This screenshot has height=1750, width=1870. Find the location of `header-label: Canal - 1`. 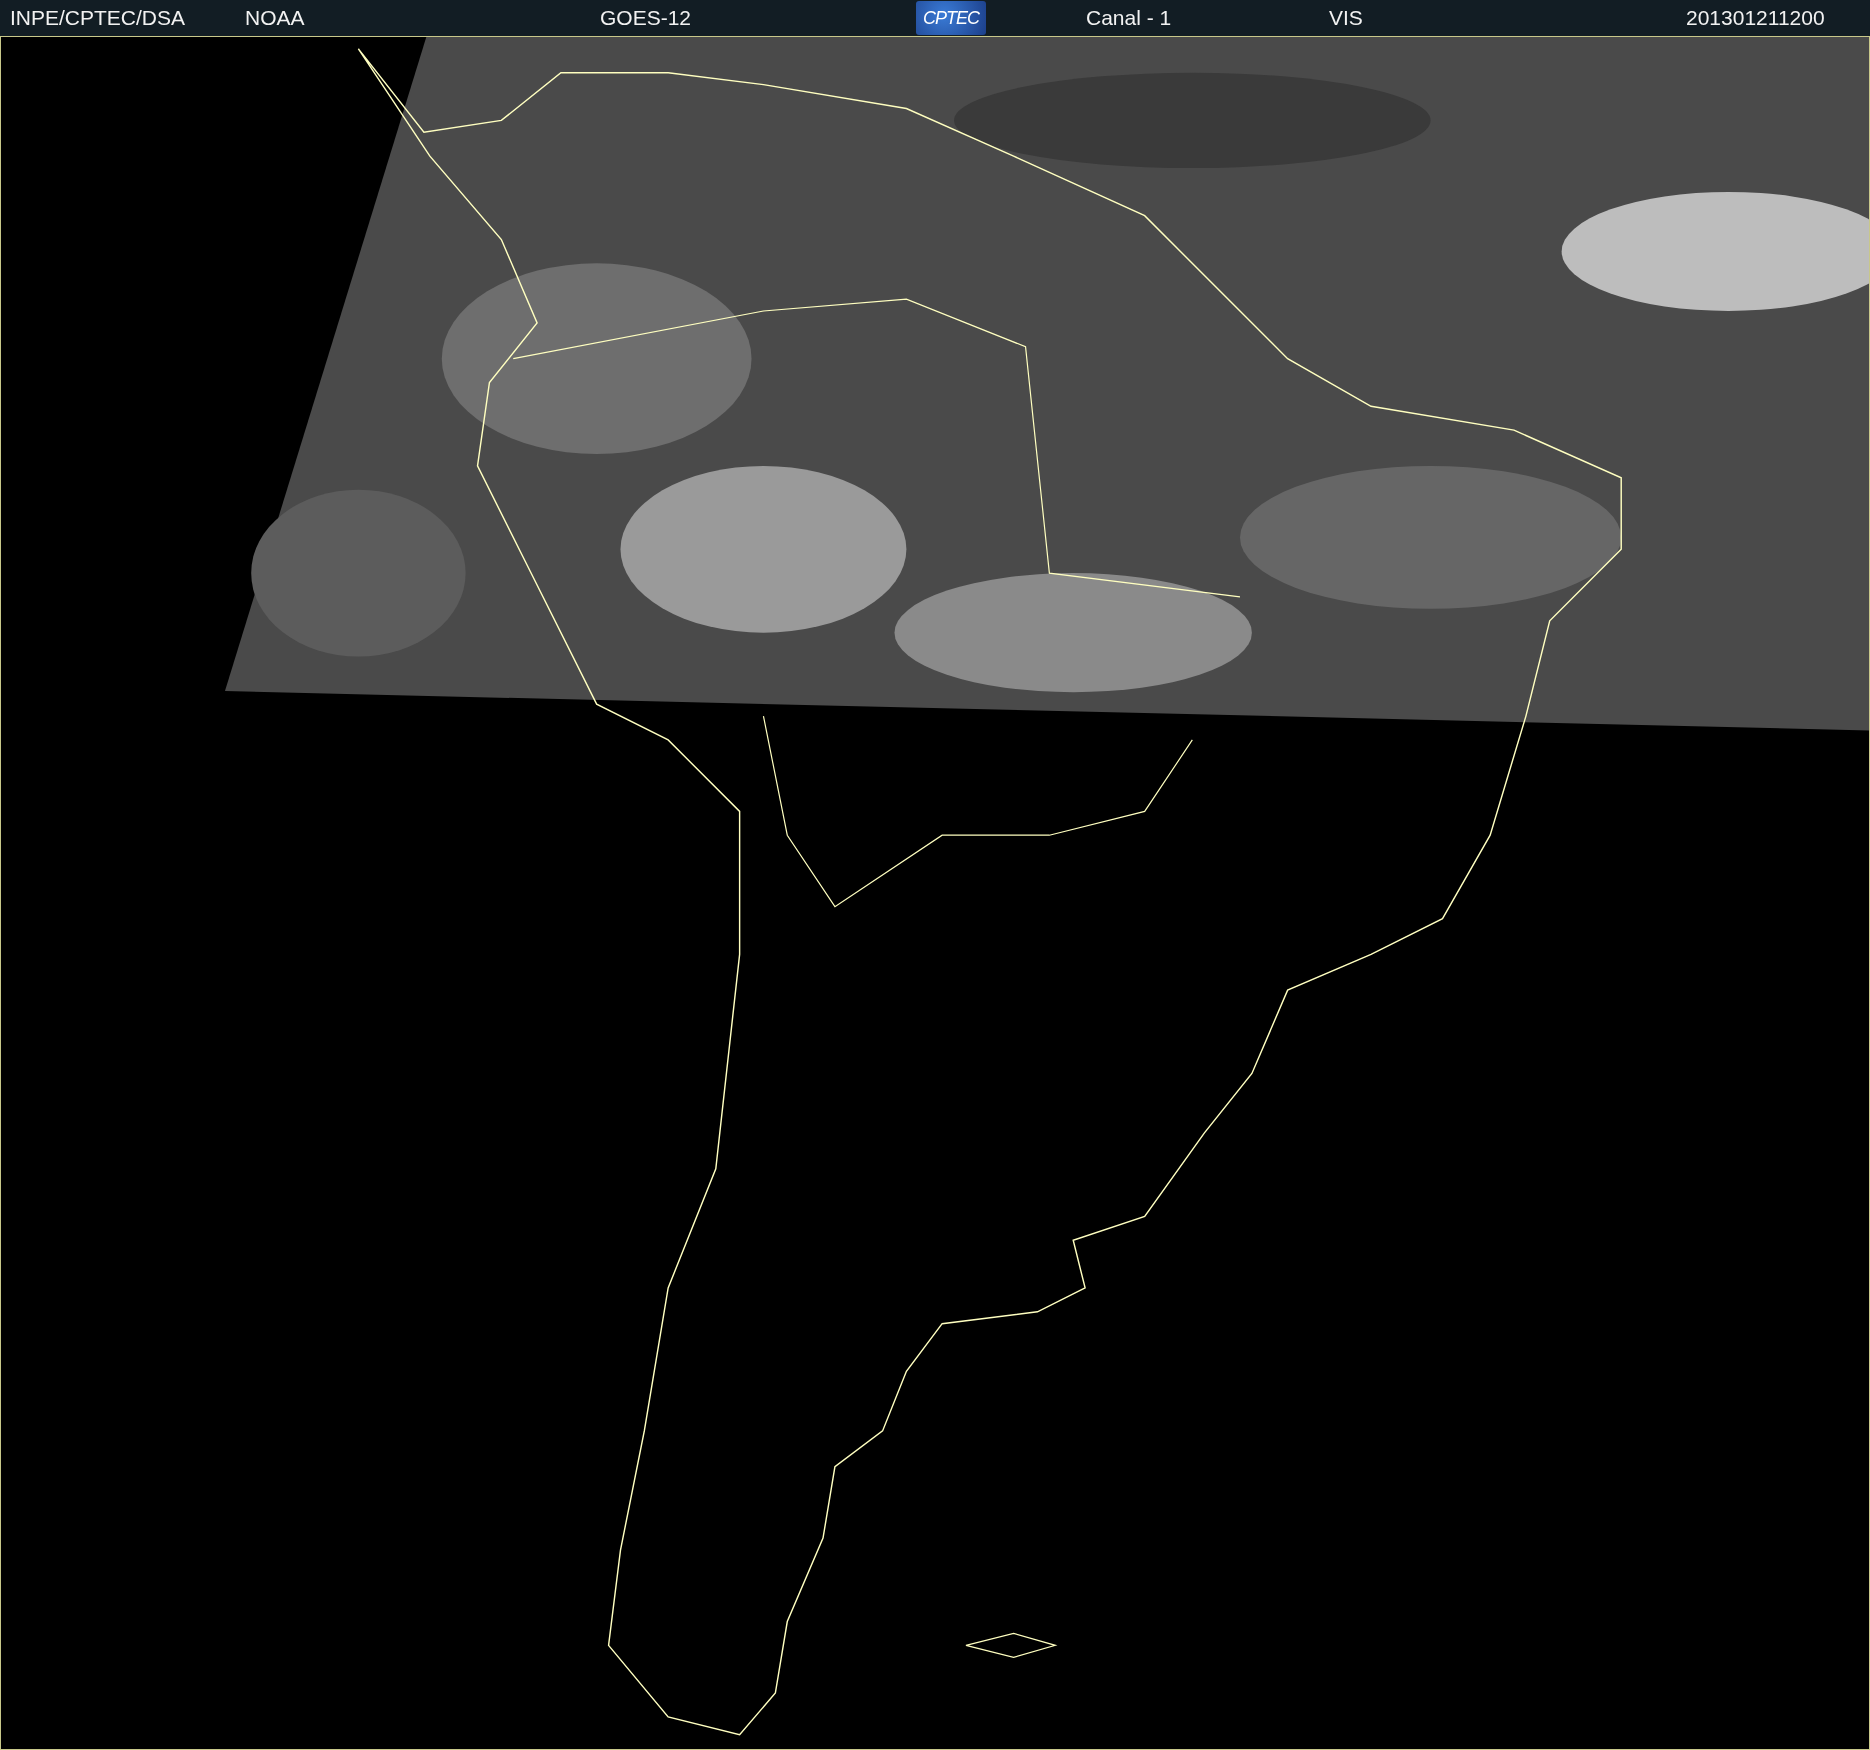

header-label: Canal - 1 is located at coordinates (1129, 18).